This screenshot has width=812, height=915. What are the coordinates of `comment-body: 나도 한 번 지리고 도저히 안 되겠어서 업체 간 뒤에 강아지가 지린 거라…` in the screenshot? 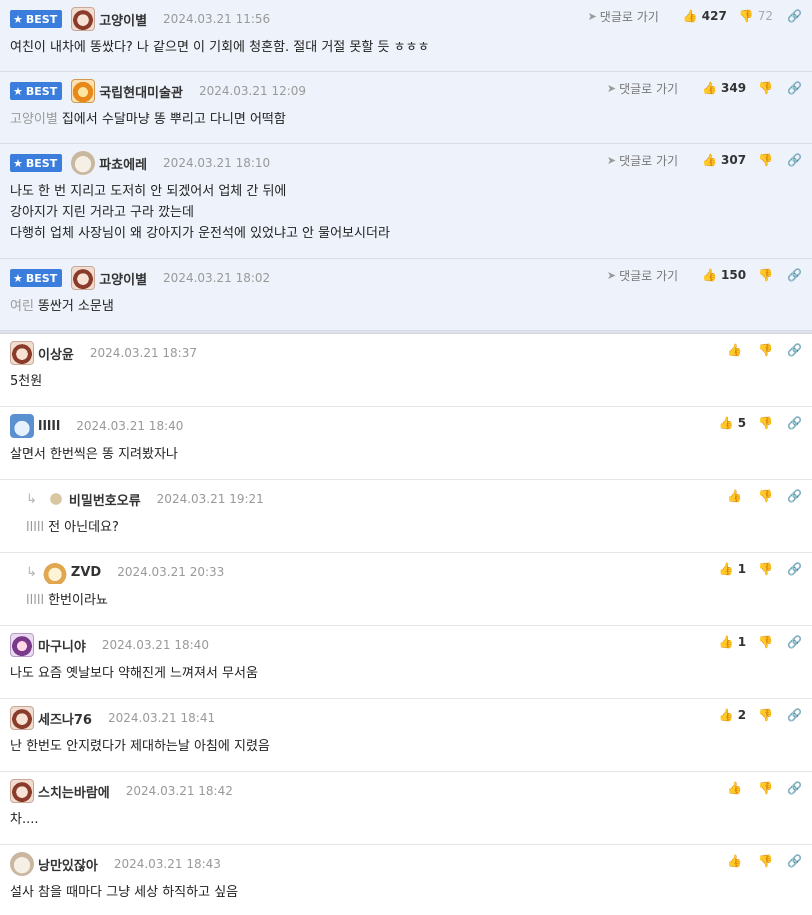 It's located at (200, 212).